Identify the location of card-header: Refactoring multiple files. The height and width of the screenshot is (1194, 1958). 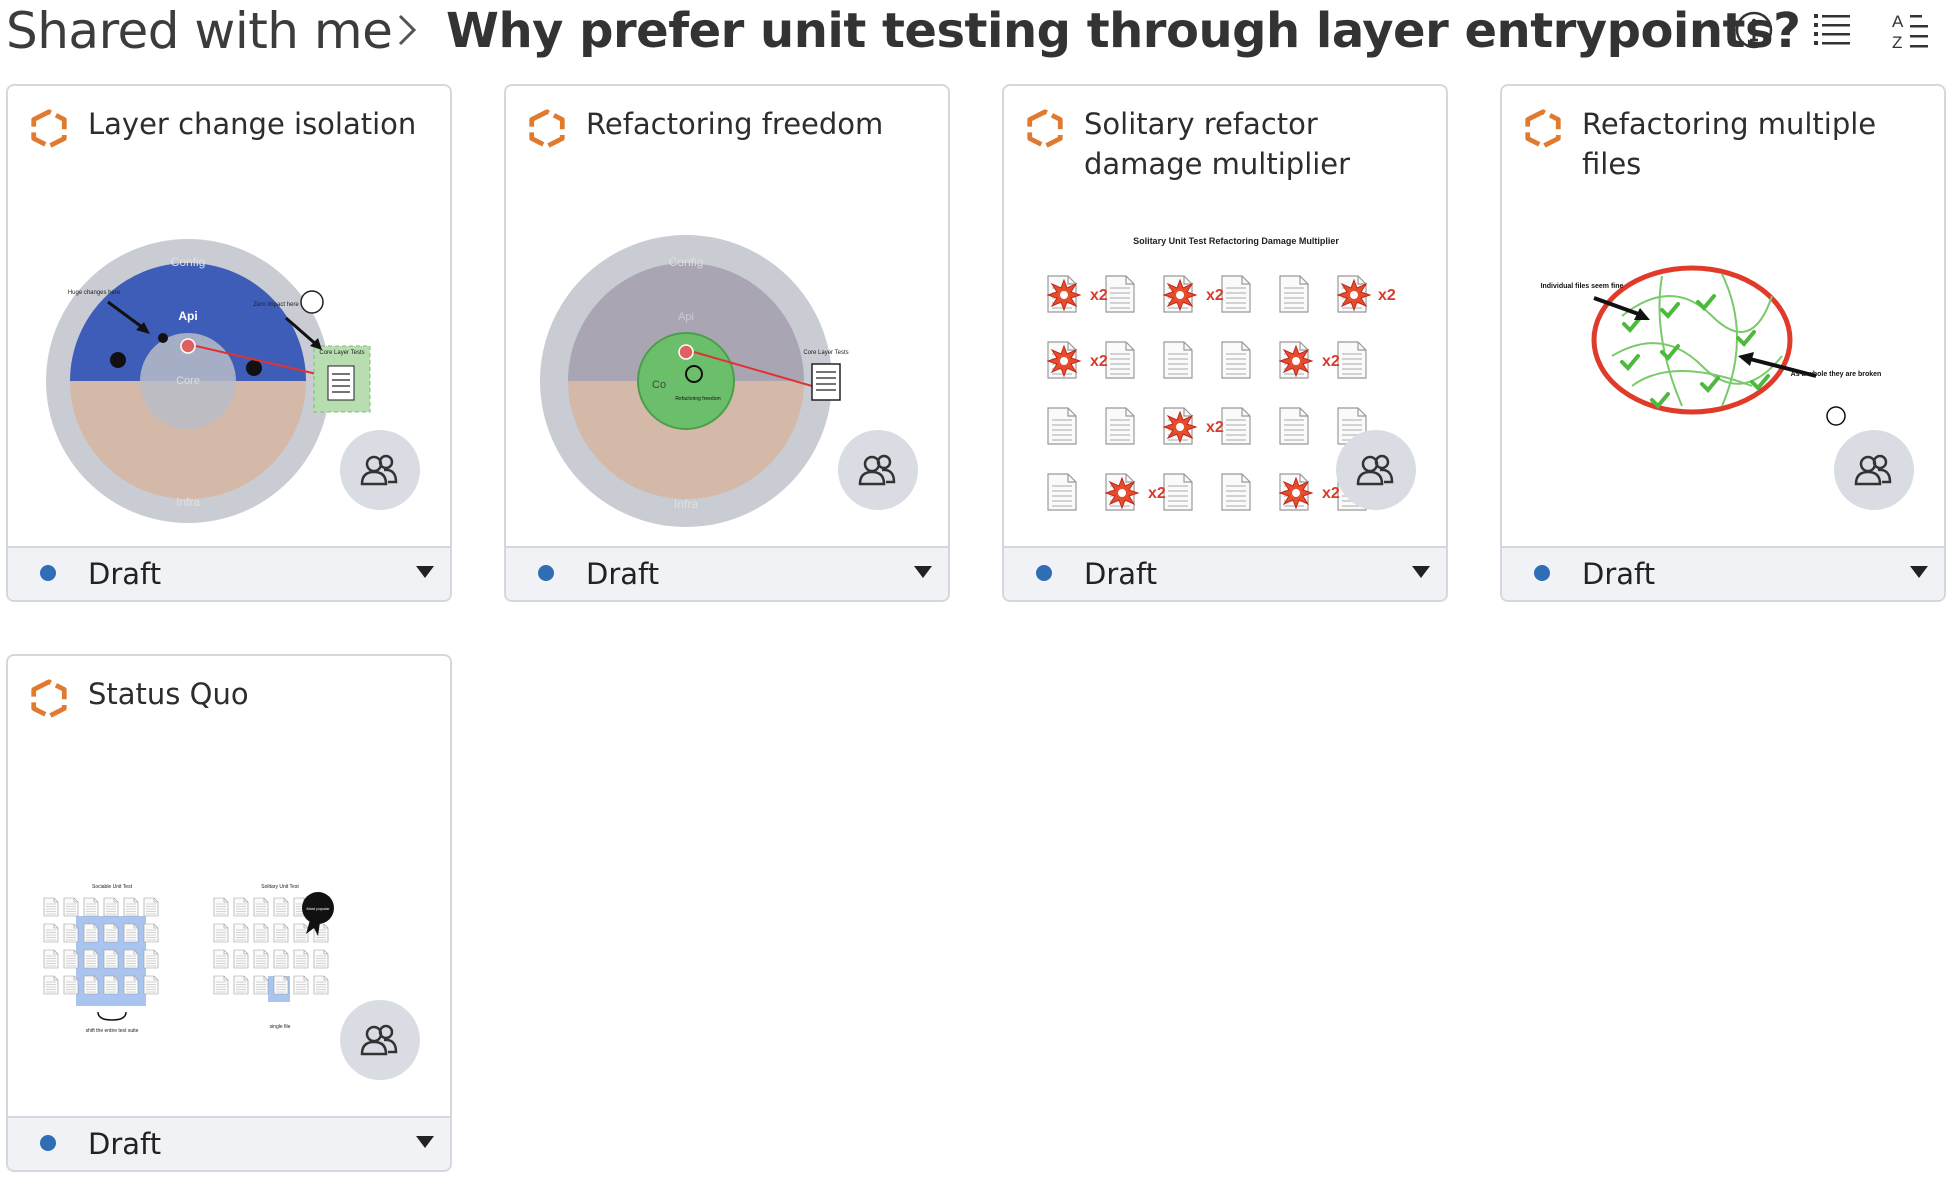
(1723, 146).